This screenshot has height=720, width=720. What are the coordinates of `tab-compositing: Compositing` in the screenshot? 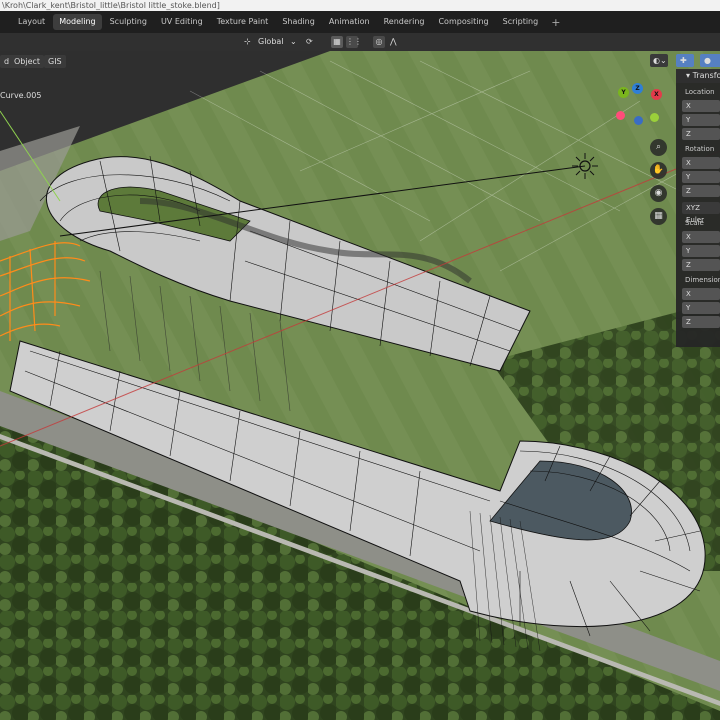 It's located at (463, 22).